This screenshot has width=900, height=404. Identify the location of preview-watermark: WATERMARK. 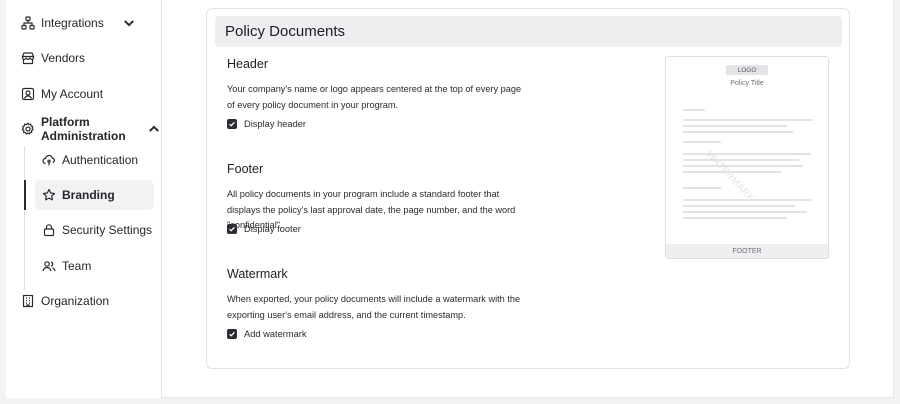
(730, 177).